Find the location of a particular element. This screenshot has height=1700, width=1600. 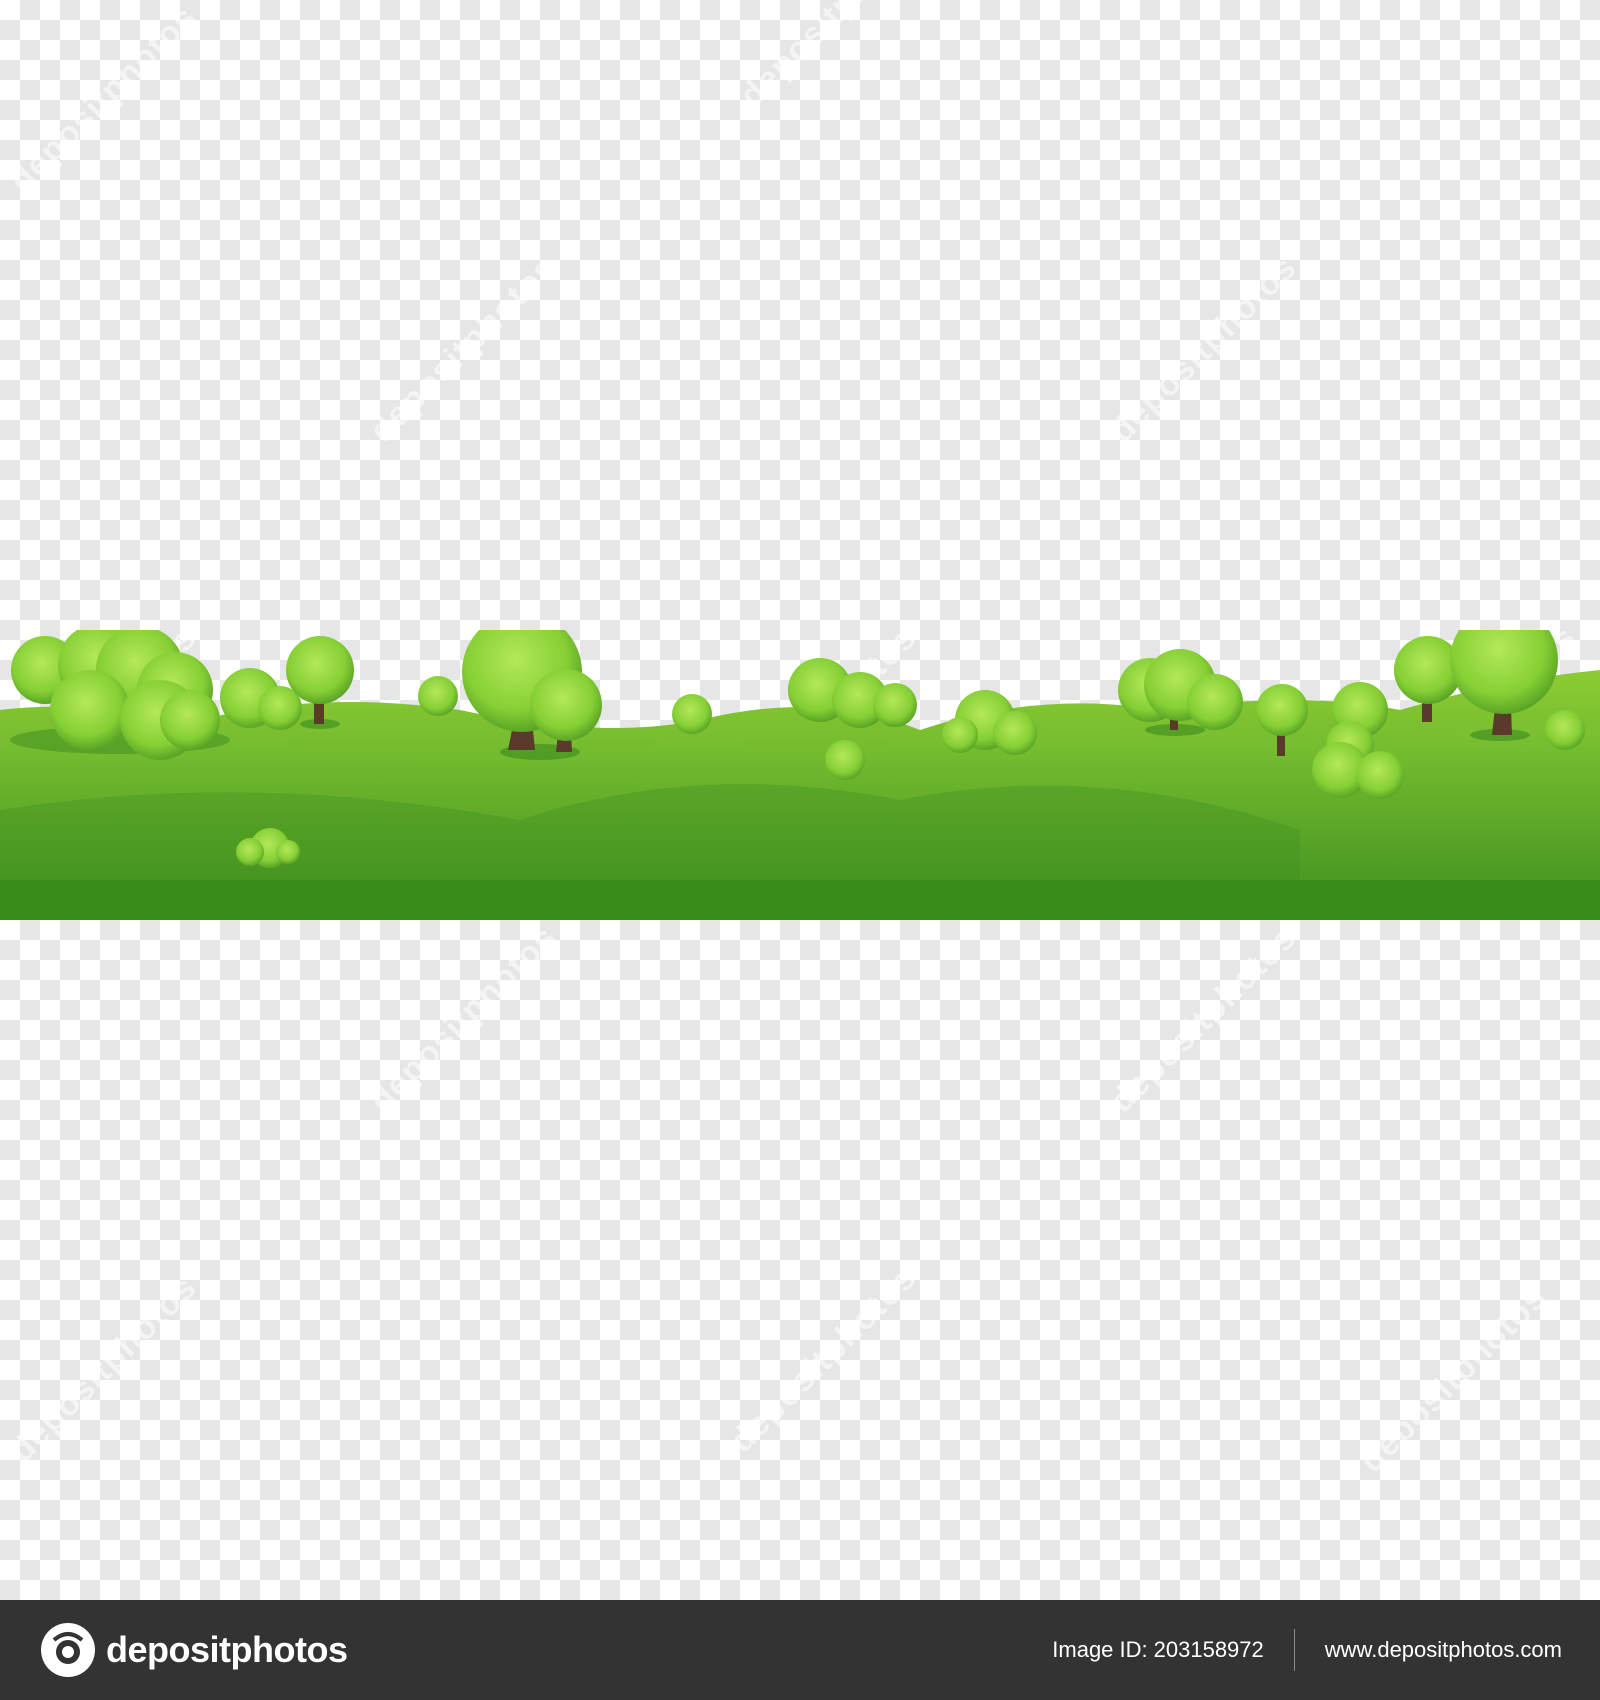

image-id-value: 203158972 is located at coordinates (1208, 1649).